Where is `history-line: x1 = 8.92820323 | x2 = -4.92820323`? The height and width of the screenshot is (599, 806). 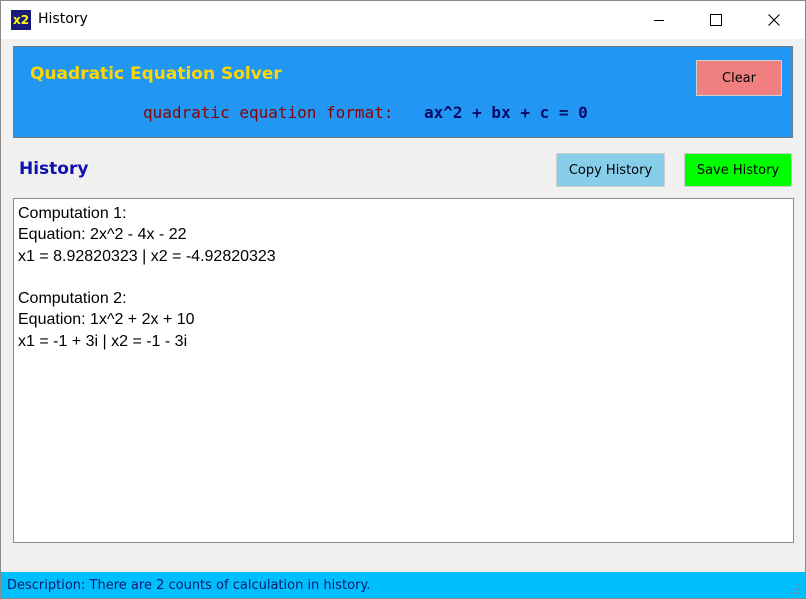 history-line: x1 = 8.92820323 | x2 = -4.92820323 is located at coordinates (147, 256).